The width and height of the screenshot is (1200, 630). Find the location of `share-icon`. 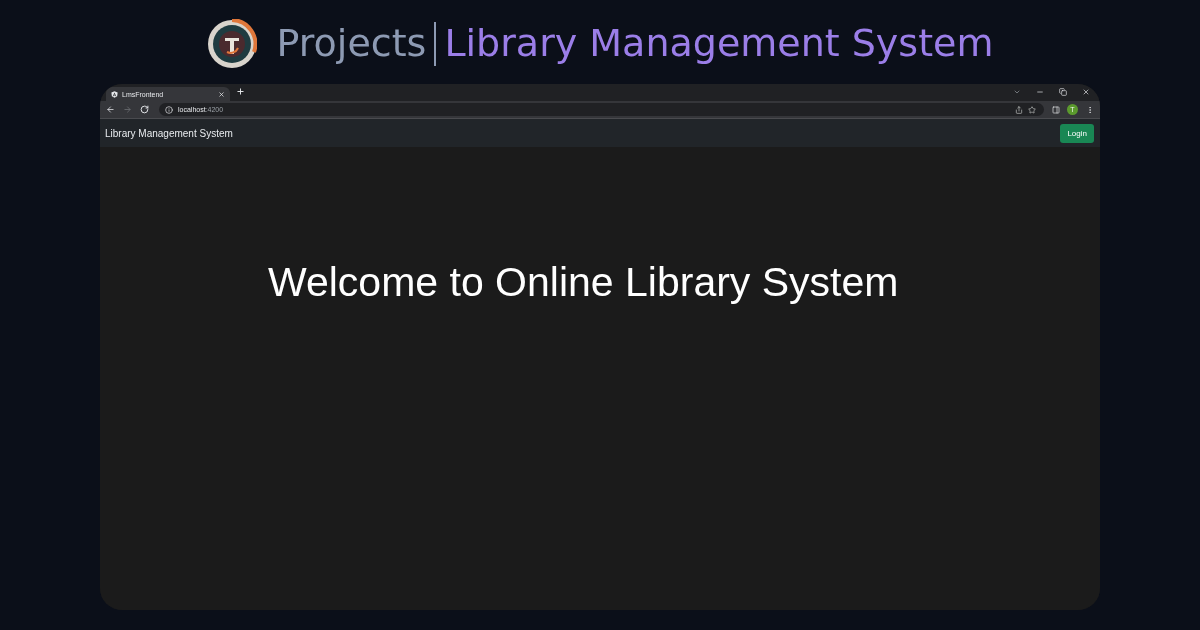

share-icon is located at coordinates (1019, 109).